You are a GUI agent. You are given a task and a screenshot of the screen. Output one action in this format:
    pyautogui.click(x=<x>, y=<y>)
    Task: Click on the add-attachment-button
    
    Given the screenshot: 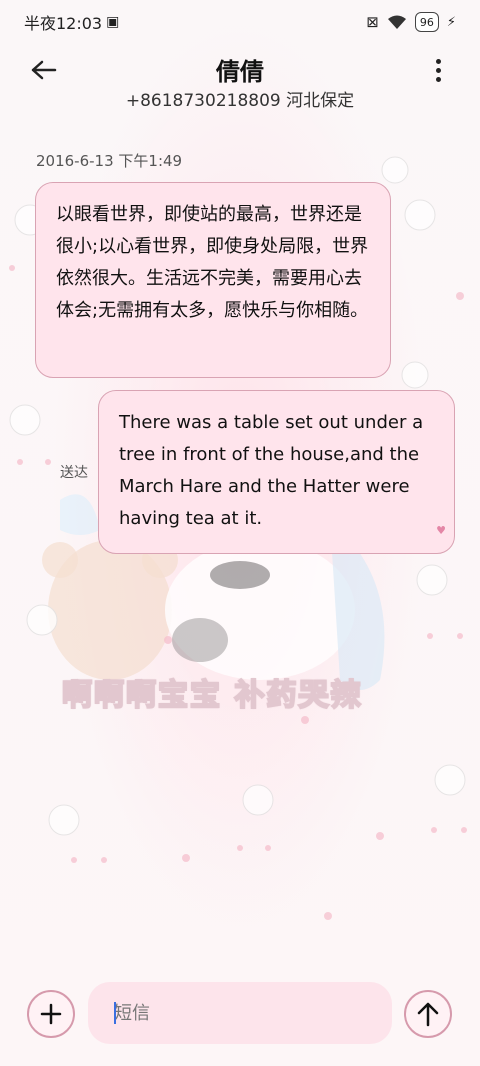 What is the action you would take?
    pyautogui.click(x=51, y=1014)
    